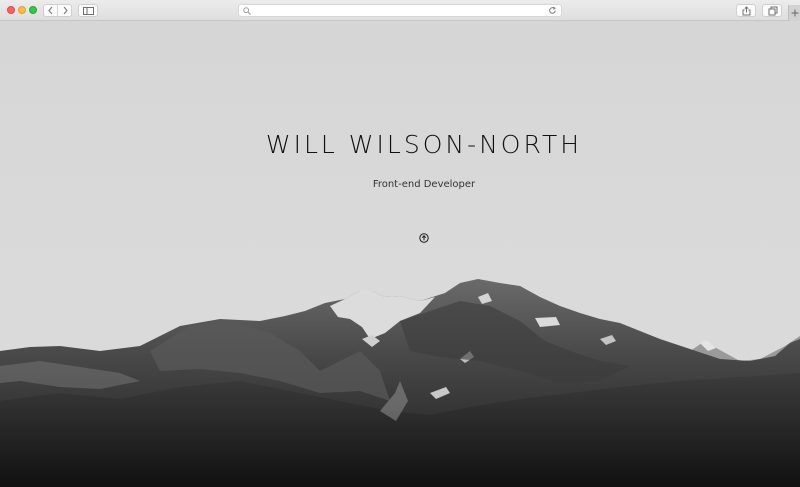 This screenshot has width=800, height=487. I want to click on reload-icon, so click(552, 10).